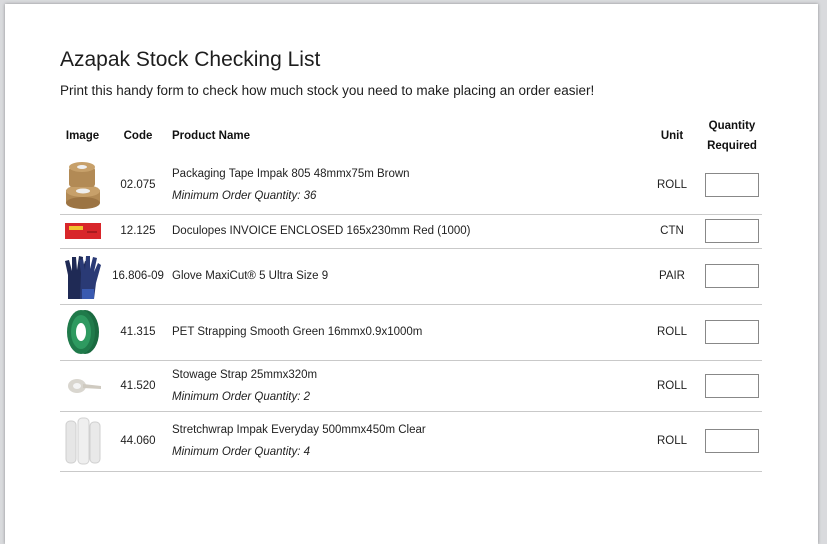  Describe the element at coordinates (138, 332) in the screenshot. I see `product-code: 41.315` at that location.